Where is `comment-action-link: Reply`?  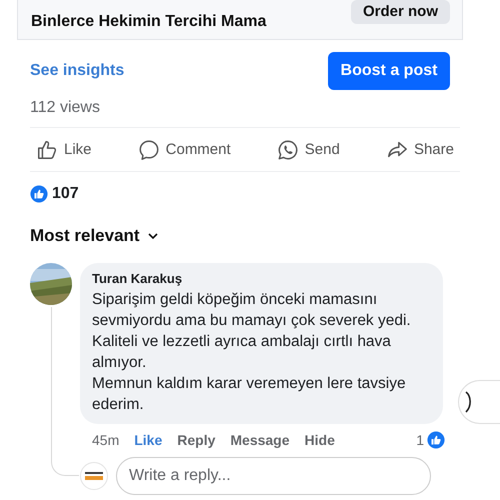
comment-action-link: Reply is located at coordinates (196, 440).